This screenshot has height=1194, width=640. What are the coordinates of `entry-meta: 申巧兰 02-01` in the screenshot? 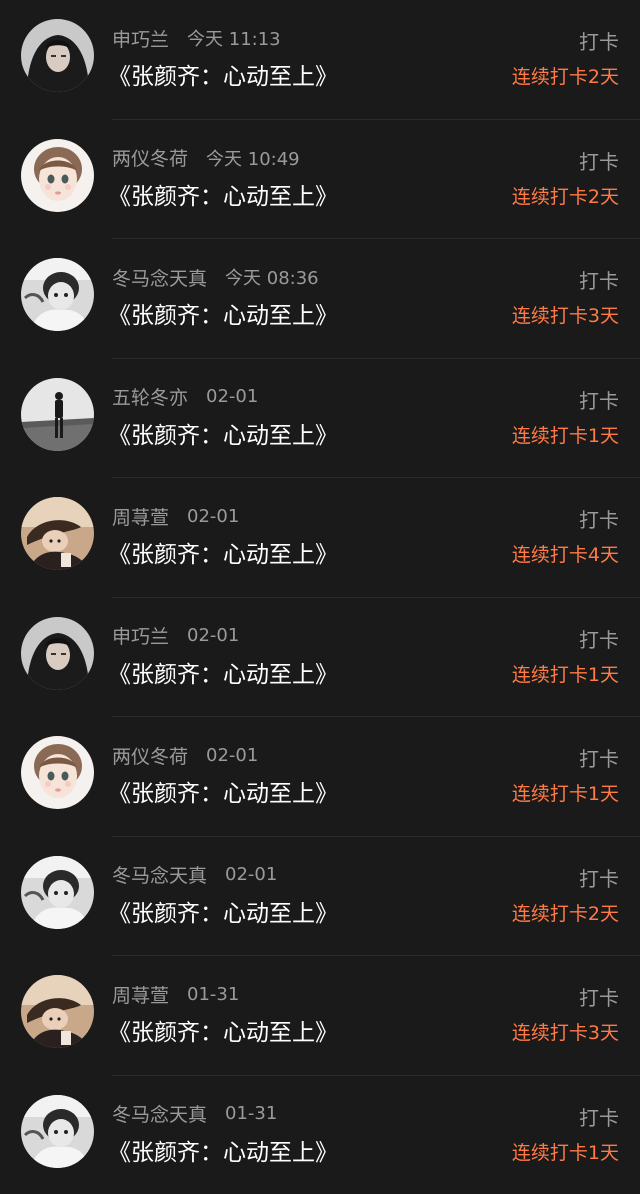 It's located at (175, 636).